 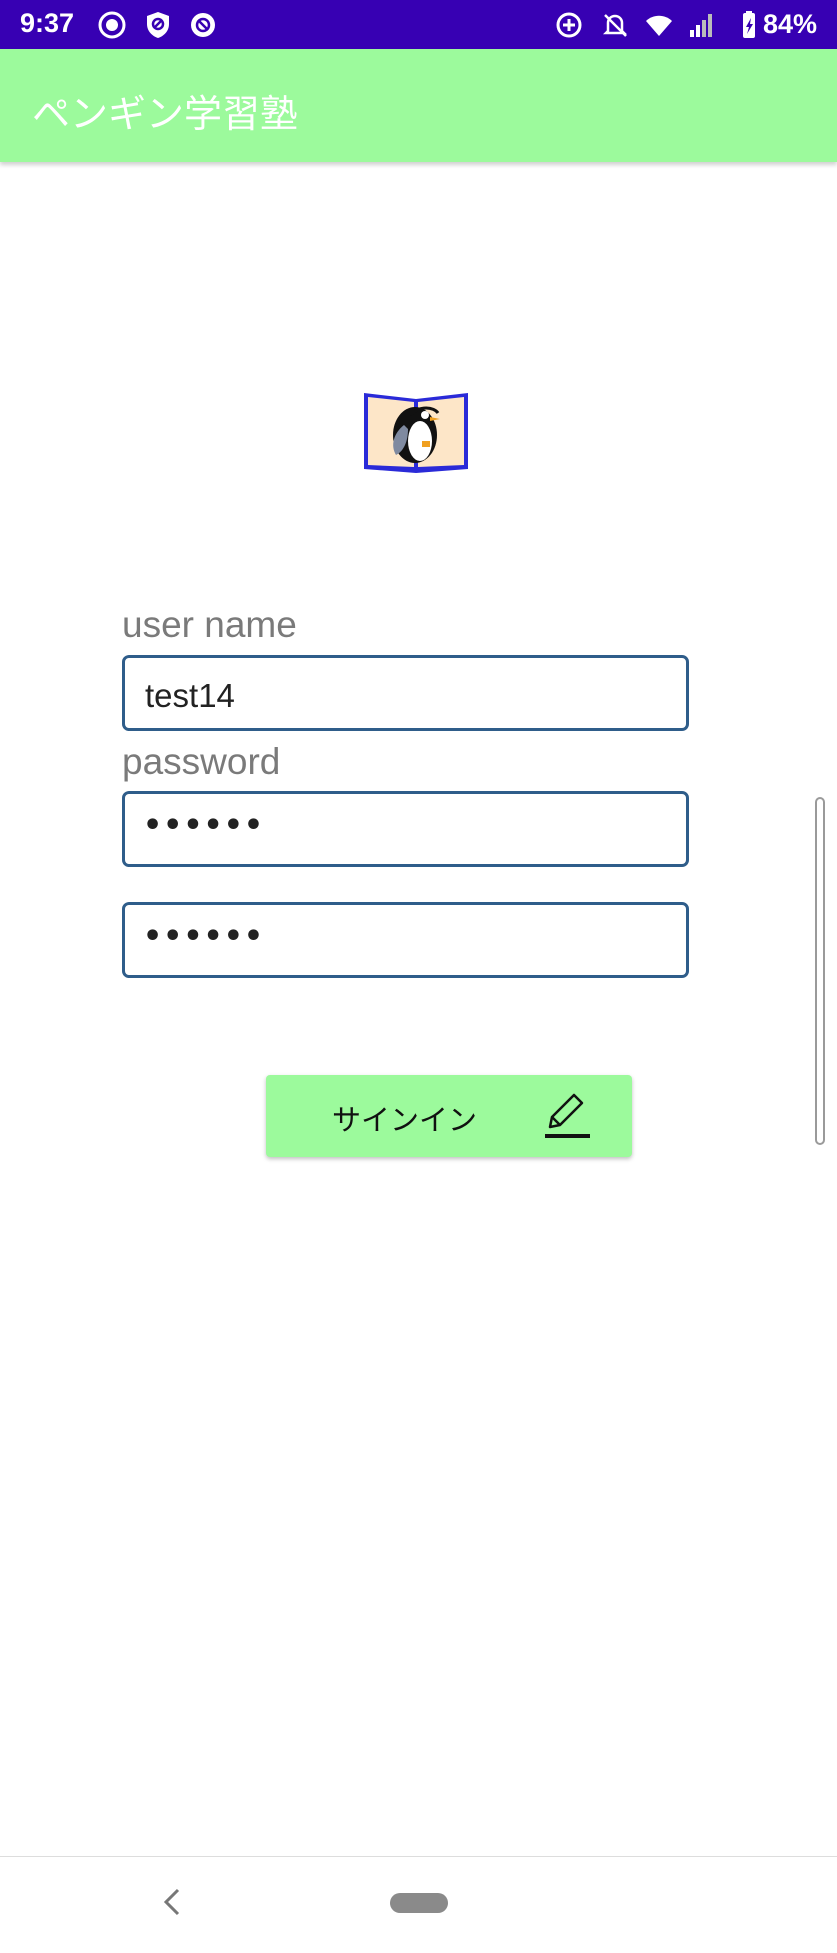 I want to click on mute-icon, so click(x=615, y=25).